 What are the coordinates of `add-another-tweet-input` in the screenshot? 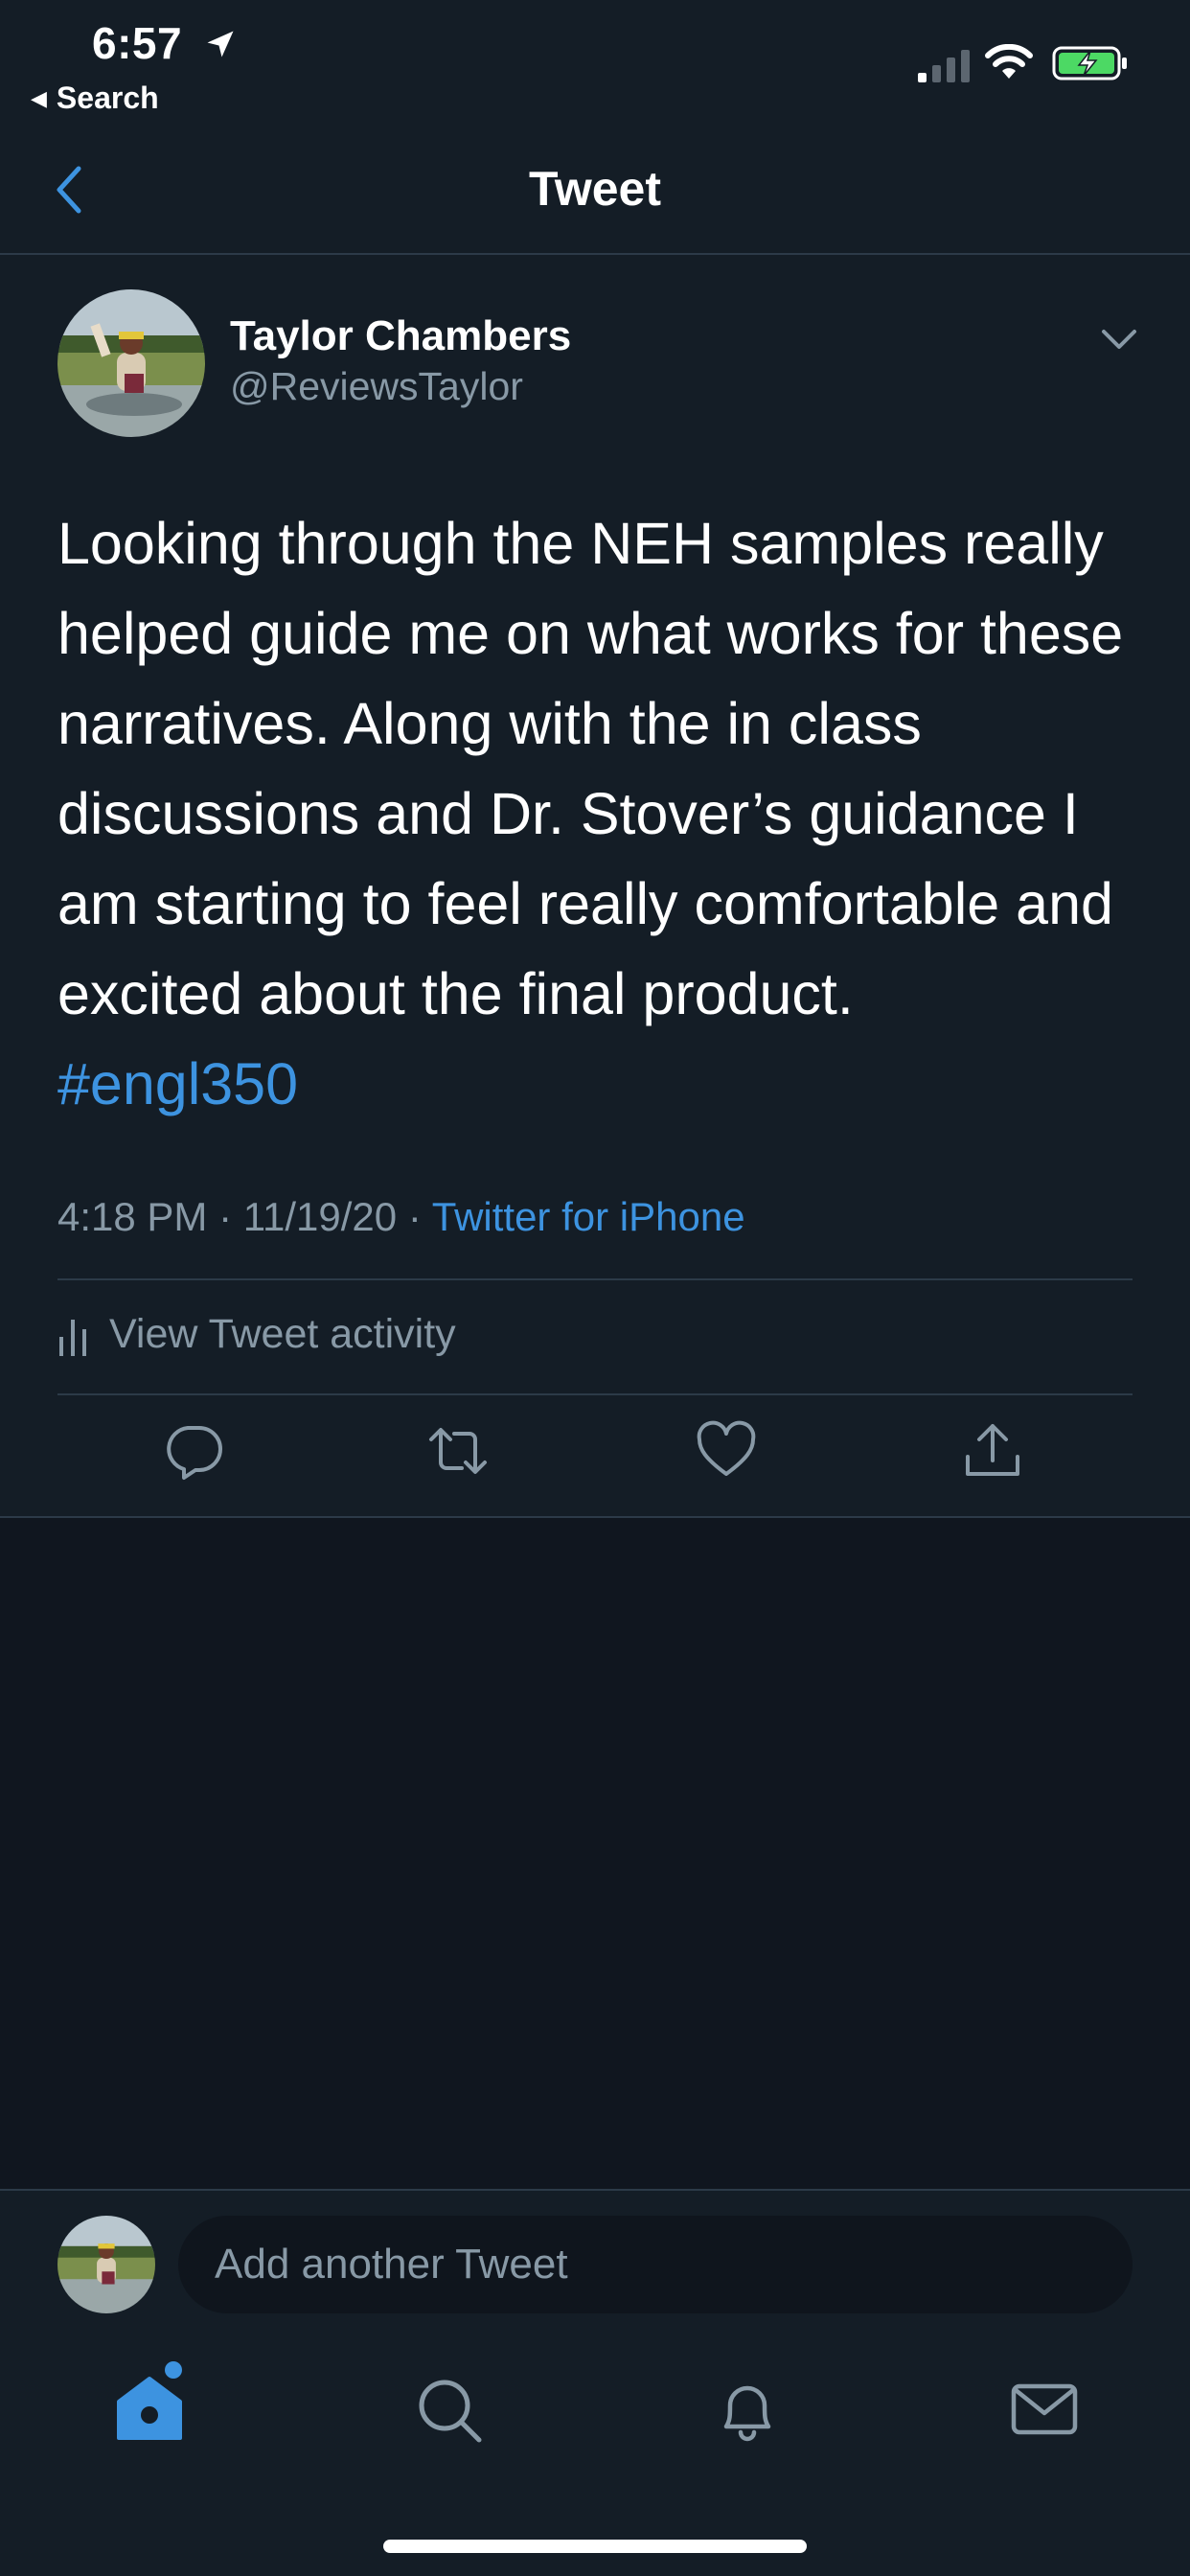 It's located at (655, 2264).